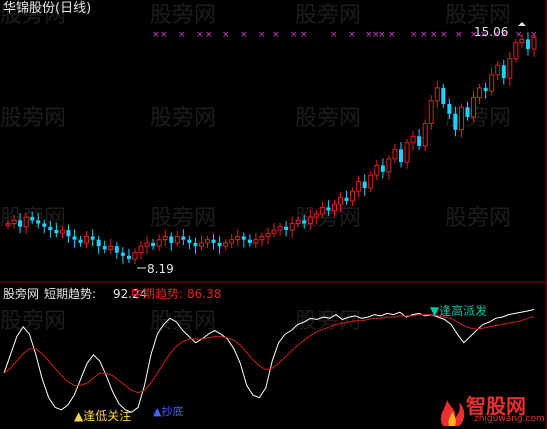 Image resolution: width=547 pixels, height=429 pixels. Describe the element at coordinates (459, 311) in the screenshot. I see `sell-signal-label: ▼逢高派发` at that location.